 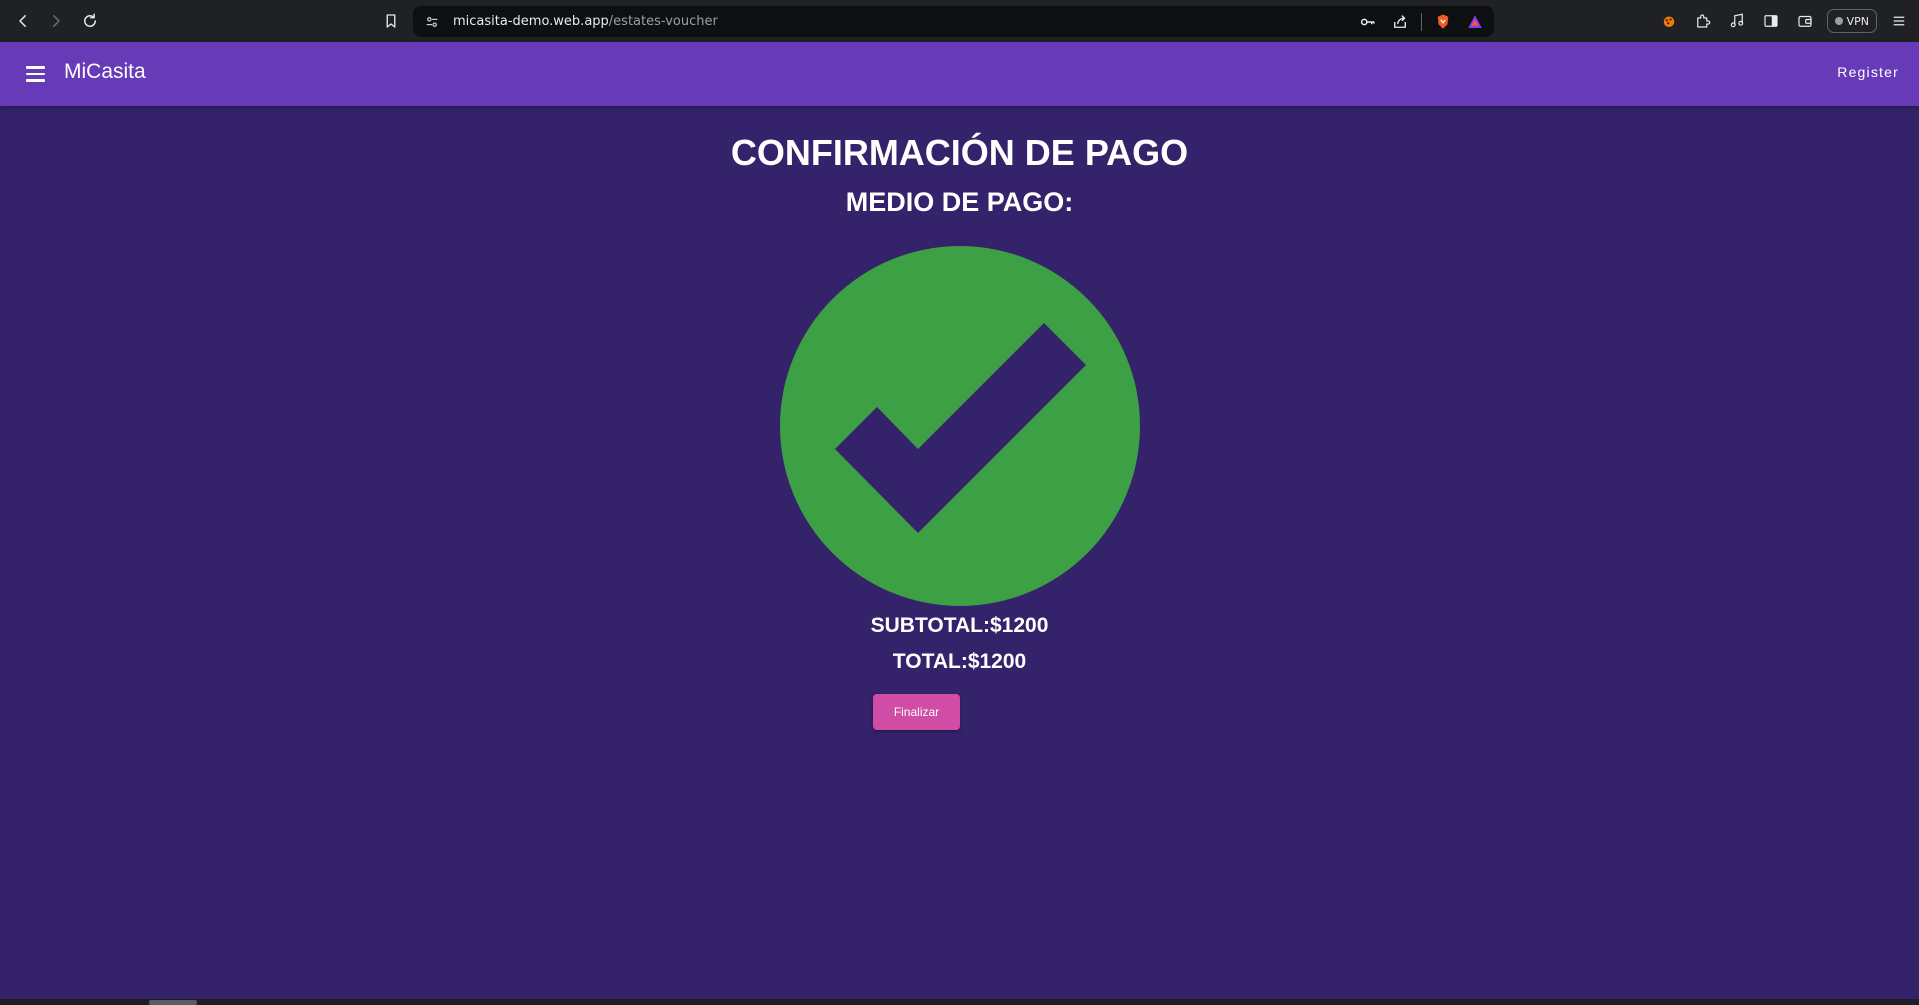 What do you see at coordinates (105, 72) in the screenshot?
I see `brand-title: MiCasita` at bounding box center [105, 72].